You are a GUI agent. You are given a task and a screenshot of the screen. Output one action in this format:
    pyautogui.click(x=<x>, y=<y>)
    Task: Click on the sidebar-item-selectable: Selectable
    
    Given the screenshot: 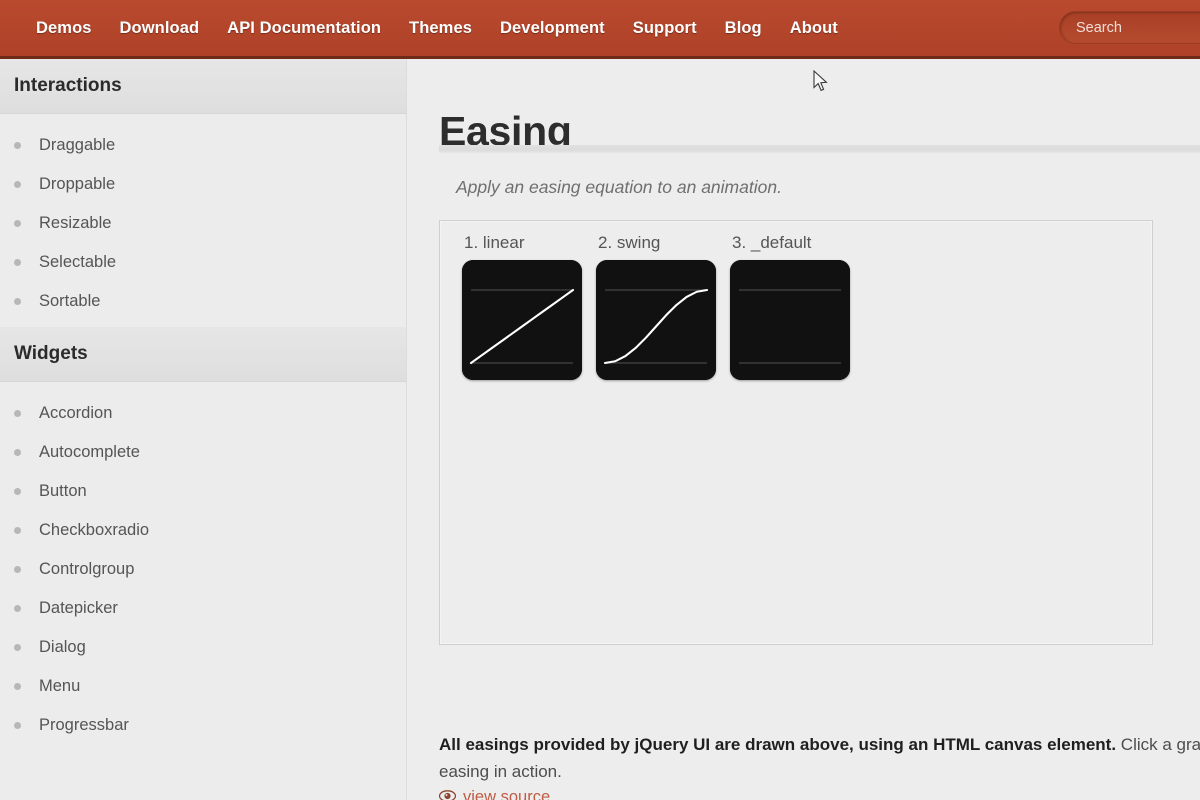 What is the action you would take?
    pyautogui.click(x=203, y=262)
    